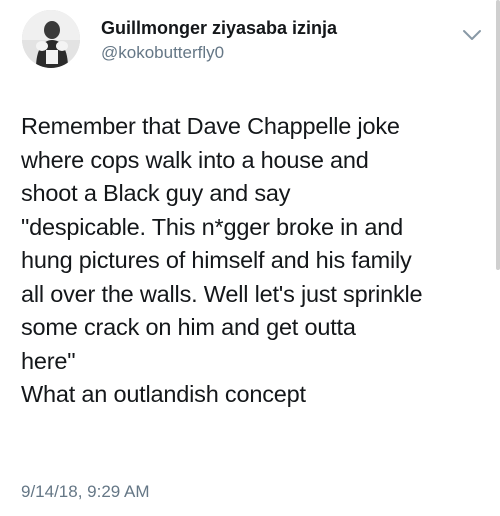 The image size is (500, 516). I want to click on tweet-text-line: shoot a Black guy and say, so click(156, 193).